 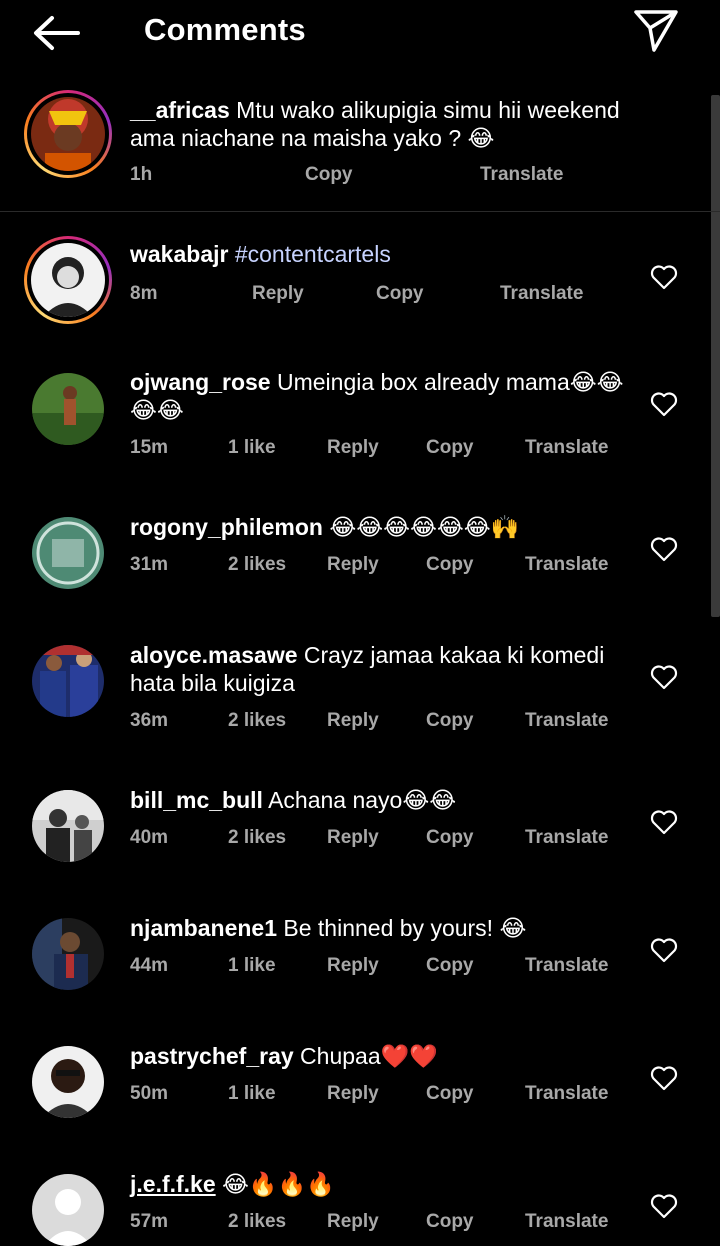 What do you see at coordinates (200, 382) in the screenshot?
I see `username: ojwang_rose` at bounding box center [200, 382].